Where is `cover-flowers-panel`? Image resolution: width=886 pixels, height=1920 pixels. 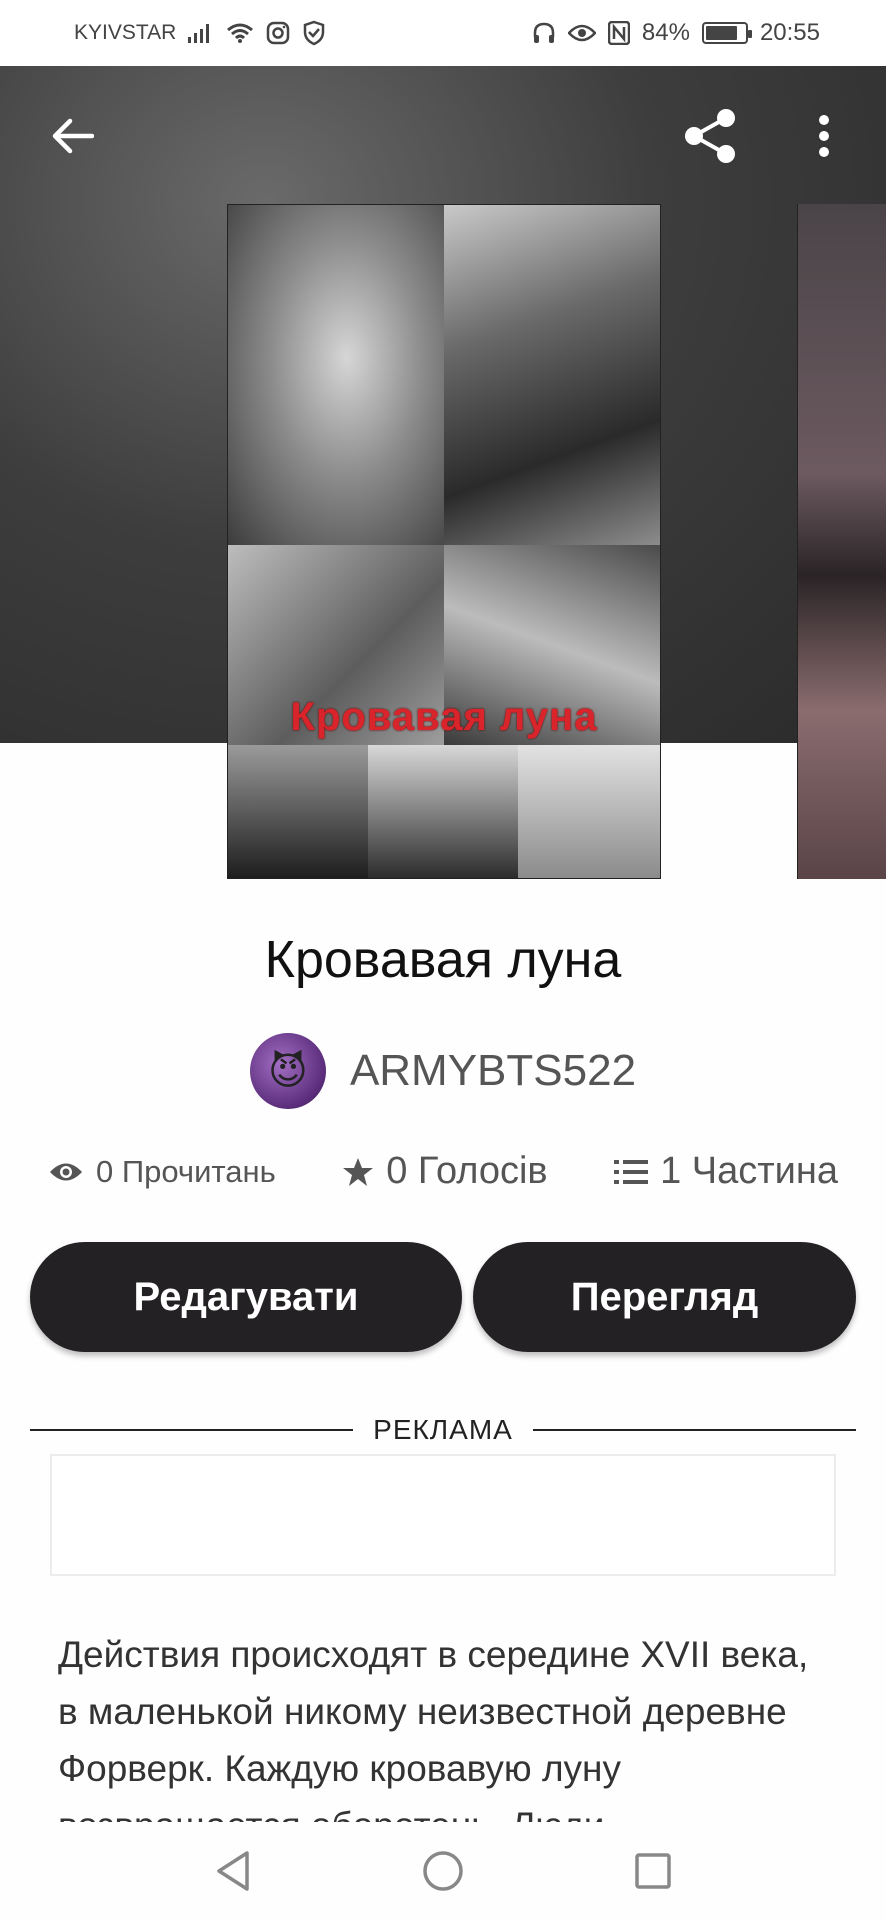 cover-flowers-panel is located at coordinates (589, 811).